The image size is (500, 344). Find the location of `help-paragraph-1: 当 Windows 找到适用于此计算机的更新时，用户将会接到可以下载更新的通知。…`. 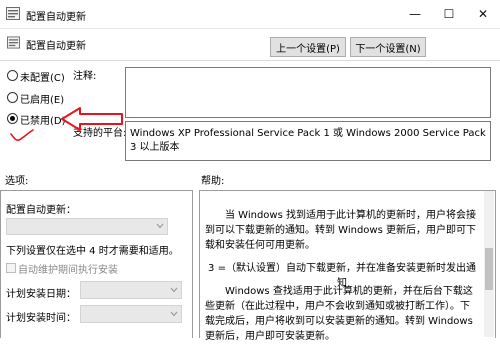

help-paragraph-1: 当 Windows 找到适用于此计算机的更新时，用户将会接到可以下载更新的通知。… is located at coordinates (340, 230).